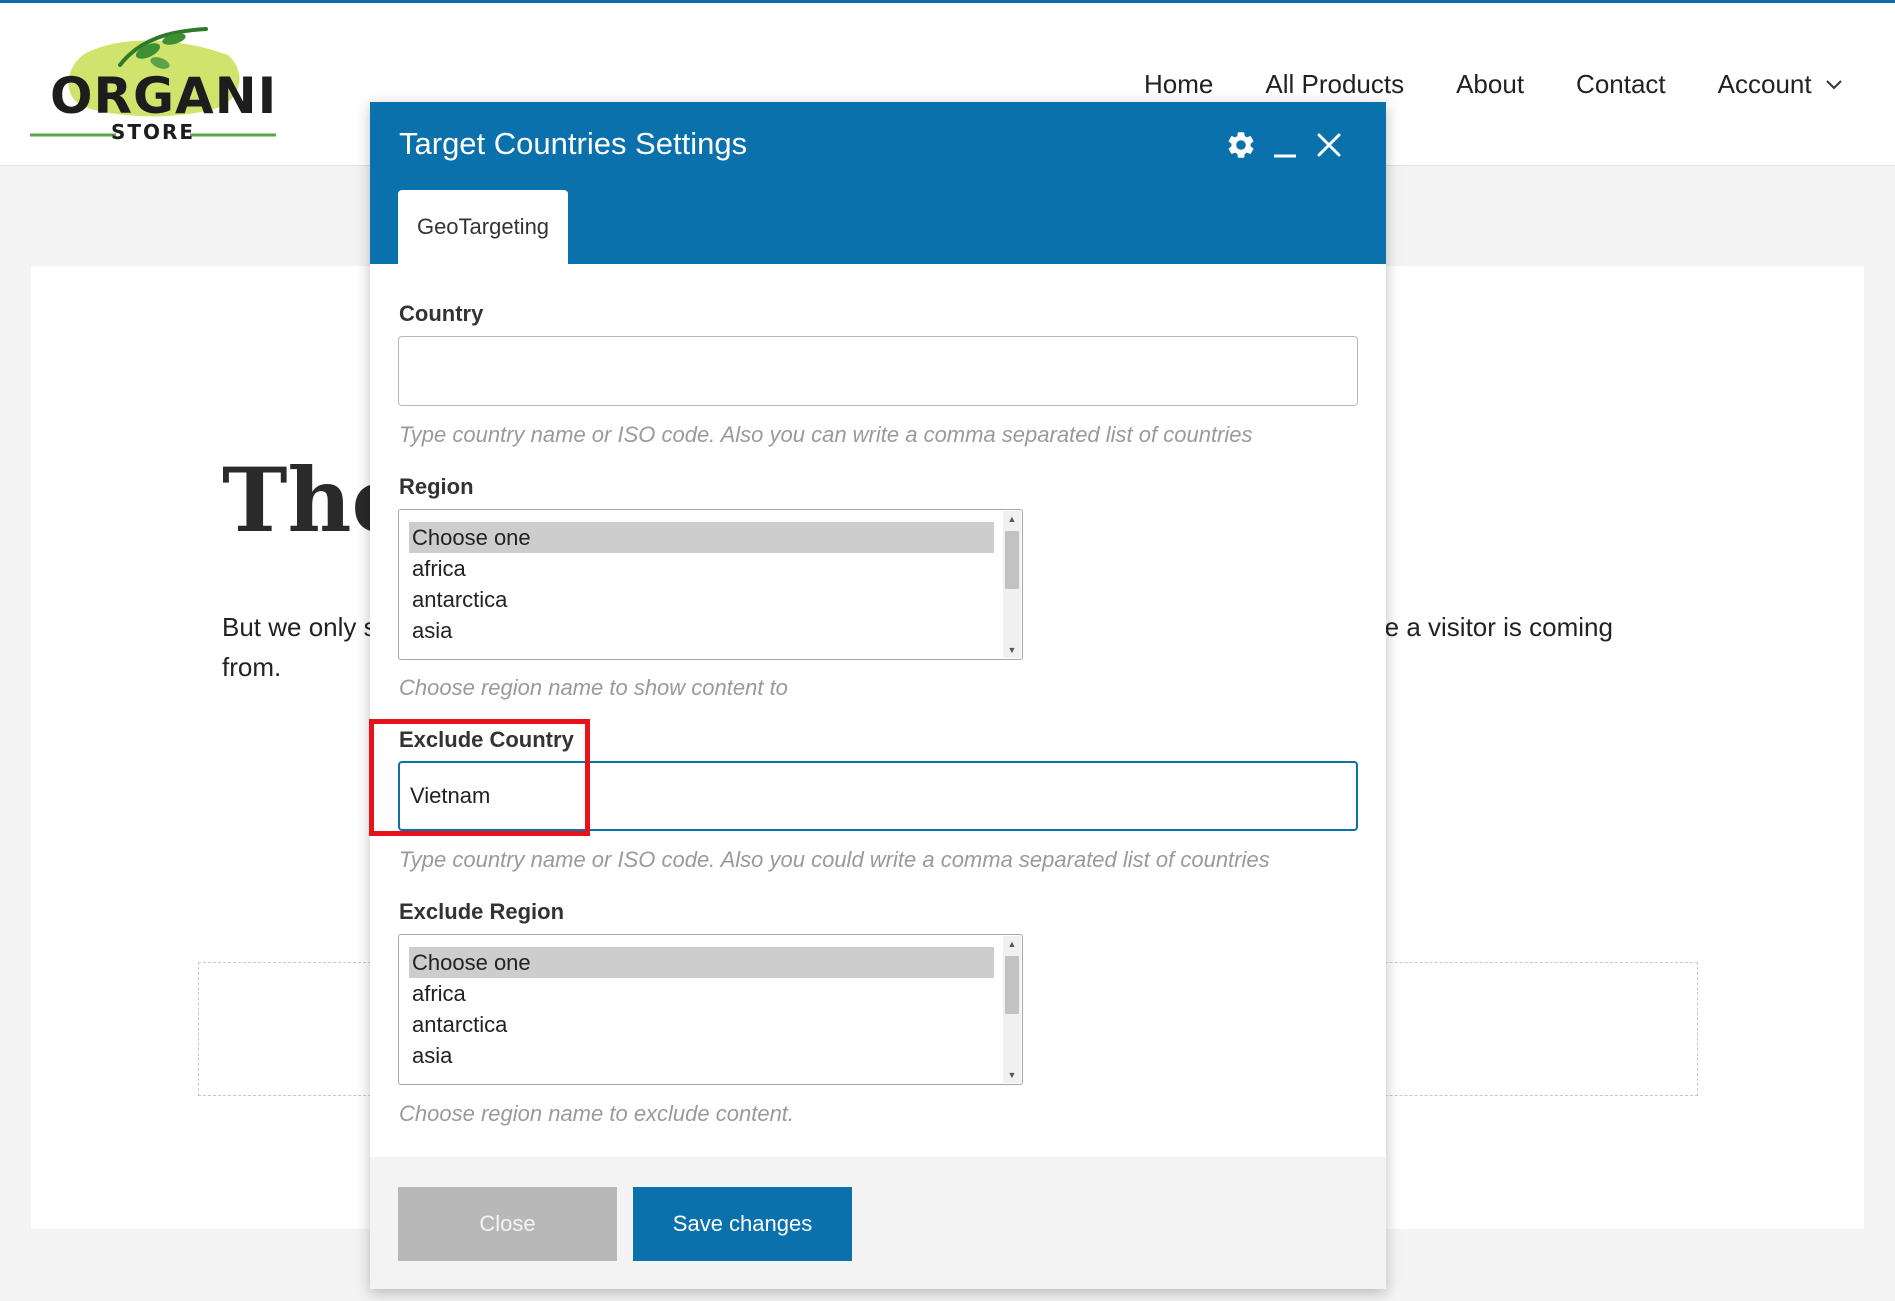 The width and height of the screenshot is (1895, 1301). I want to click on save-changes-button: Save changes, so click(742, 1224).